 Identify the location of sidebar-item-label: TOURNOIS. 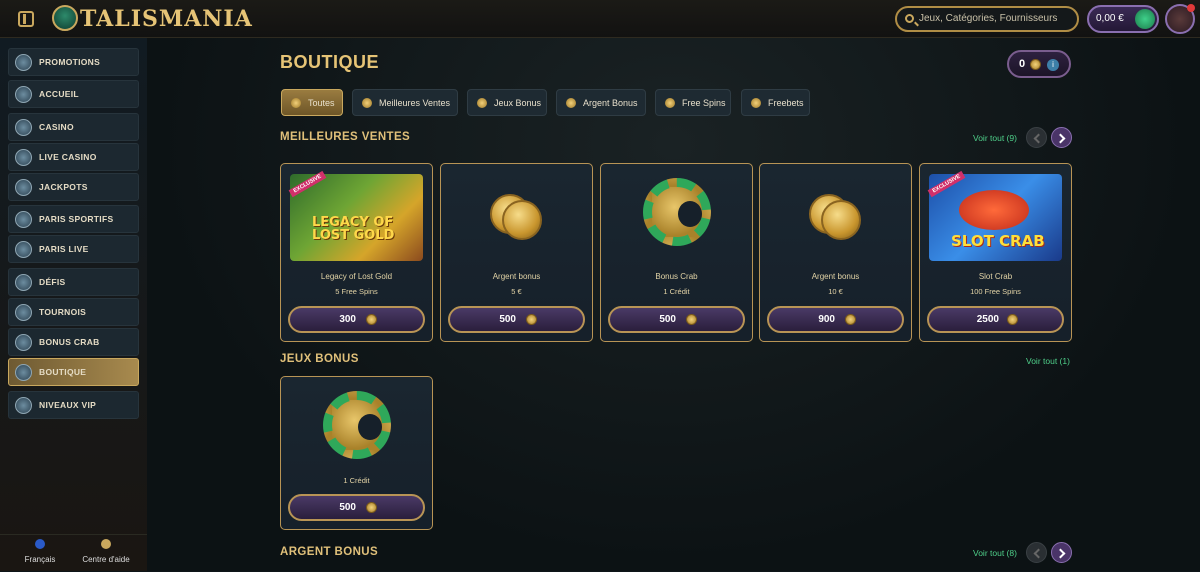
(63, 312).